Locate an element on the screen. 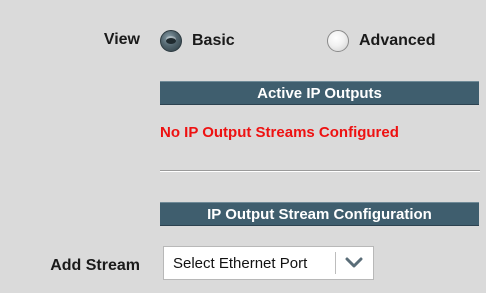 Image resolution: width=486 pixels, height=293 pixels. ethernet-port-select-value: Select Ethernet Port is located at coordinates (249, 263).